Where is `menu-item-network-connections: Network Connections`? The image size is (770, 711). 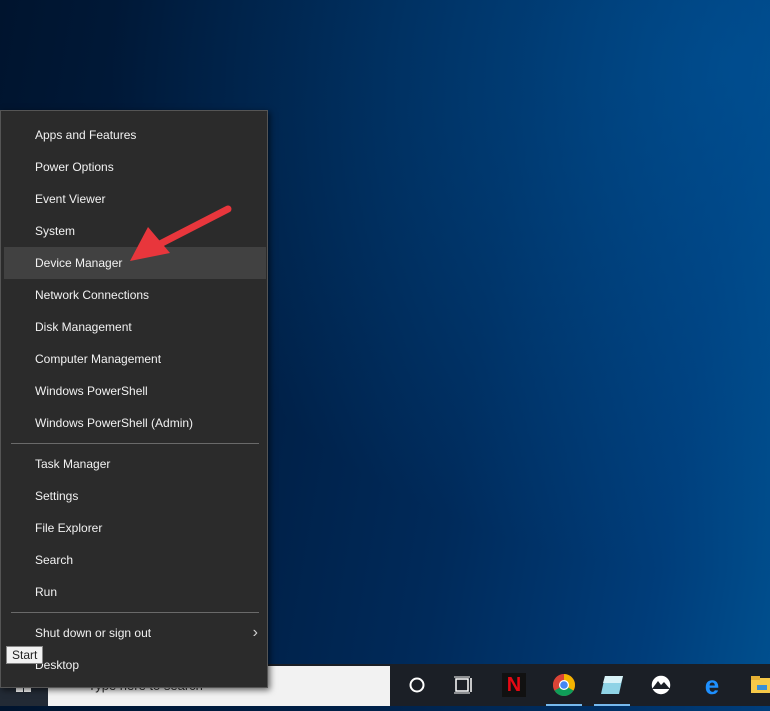 menu-item-network-connections: Network Connections is located at coordinates (135, 295).